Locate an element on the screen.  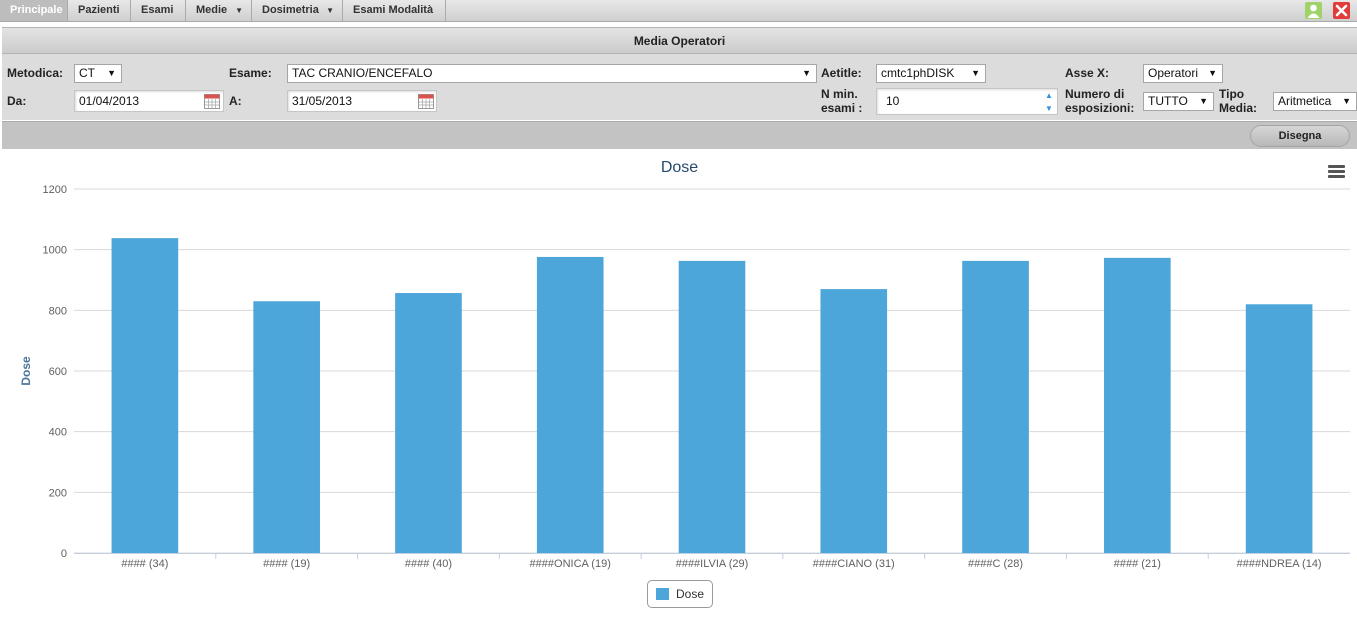
action-bar: Disegna is located at coordinates (679, 135).